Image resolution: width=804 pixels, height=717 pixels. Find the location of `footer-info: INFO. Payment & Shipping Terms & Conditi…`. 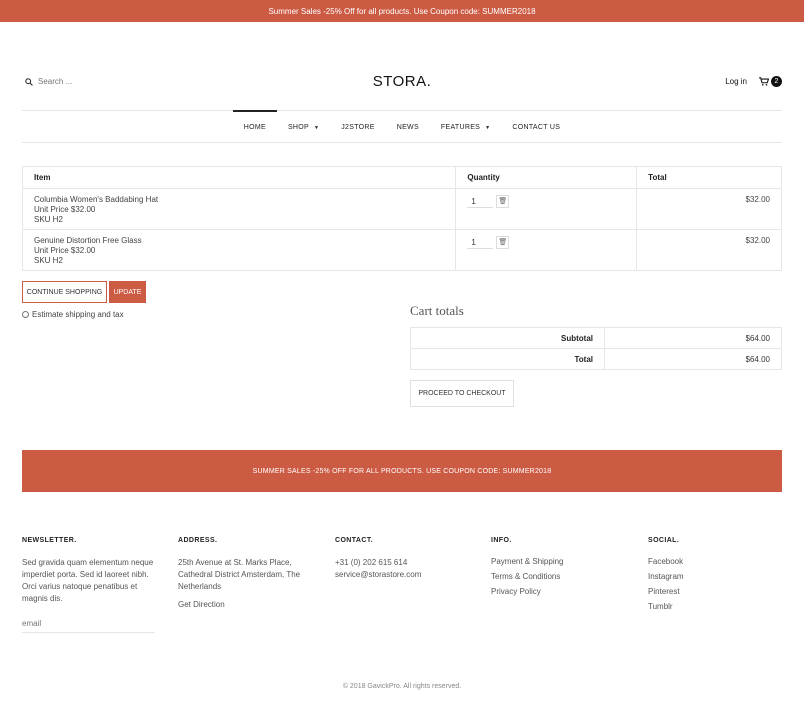

footer-info: INFO. Payment & Shipping Terms & Conditi… is located at coordinates (561, 569).